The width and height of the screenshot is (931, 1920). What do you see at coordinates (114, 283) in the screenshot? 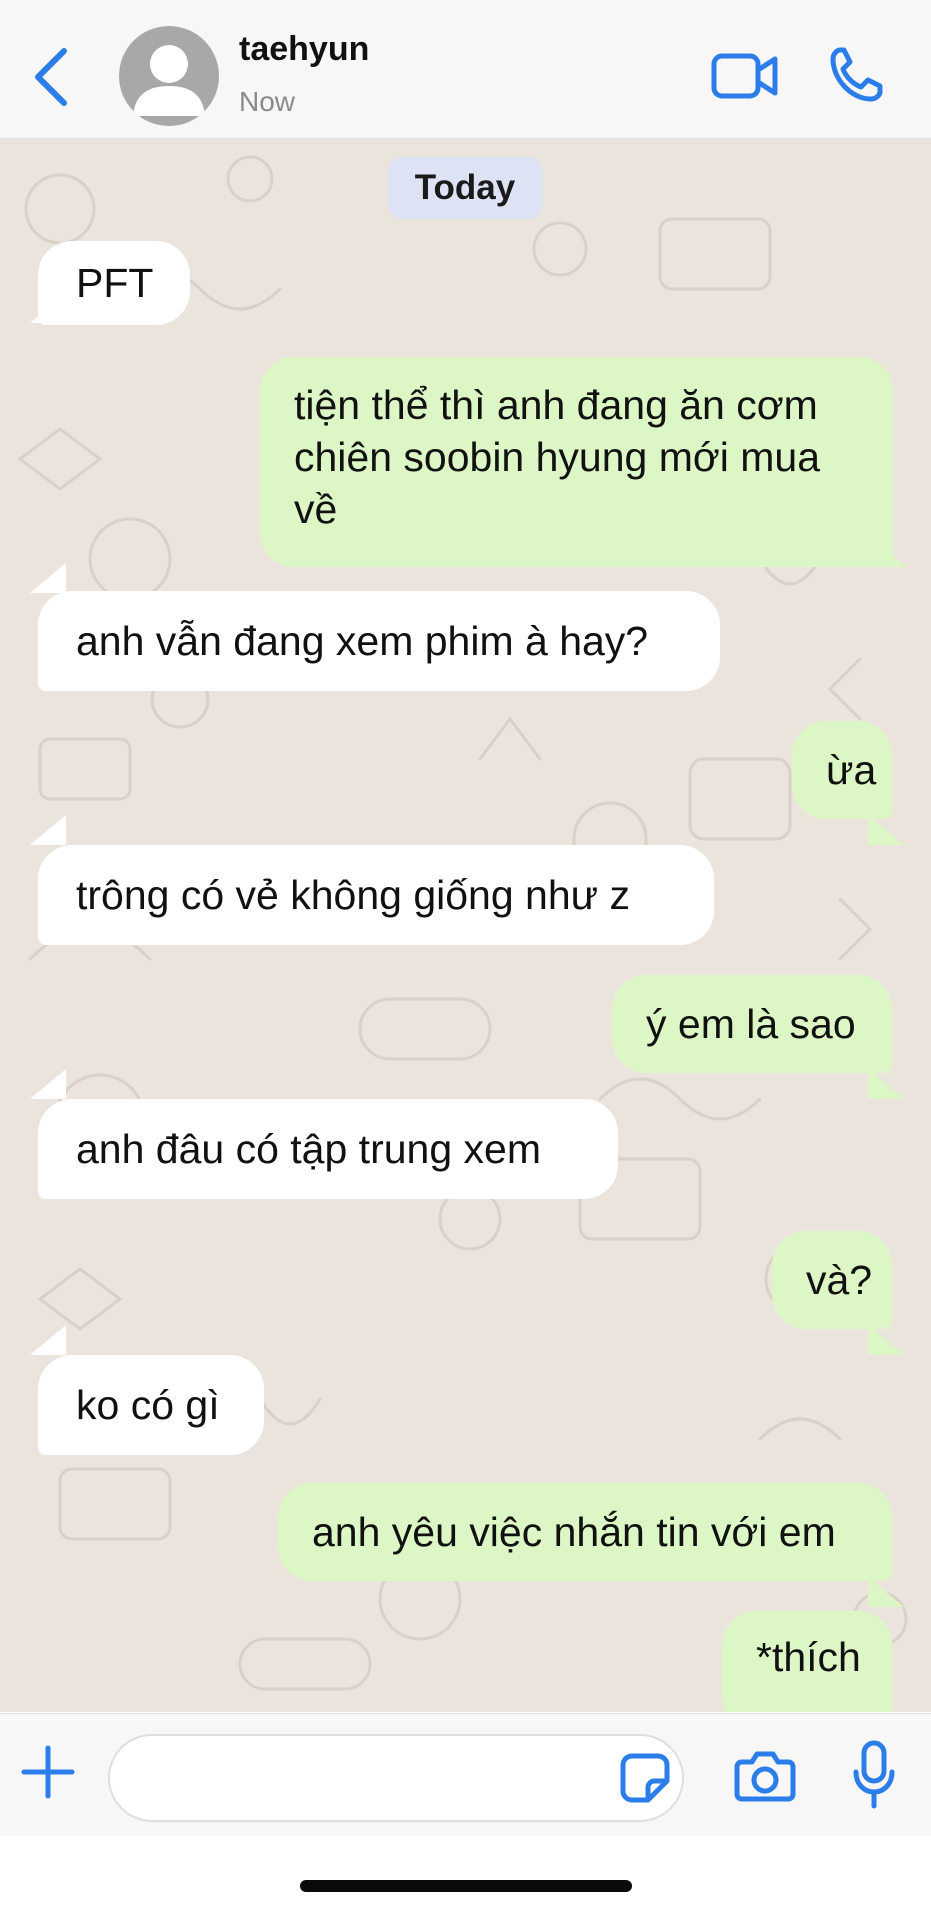
I see `message-bubble: PFT` at bounding box center [114, 283].